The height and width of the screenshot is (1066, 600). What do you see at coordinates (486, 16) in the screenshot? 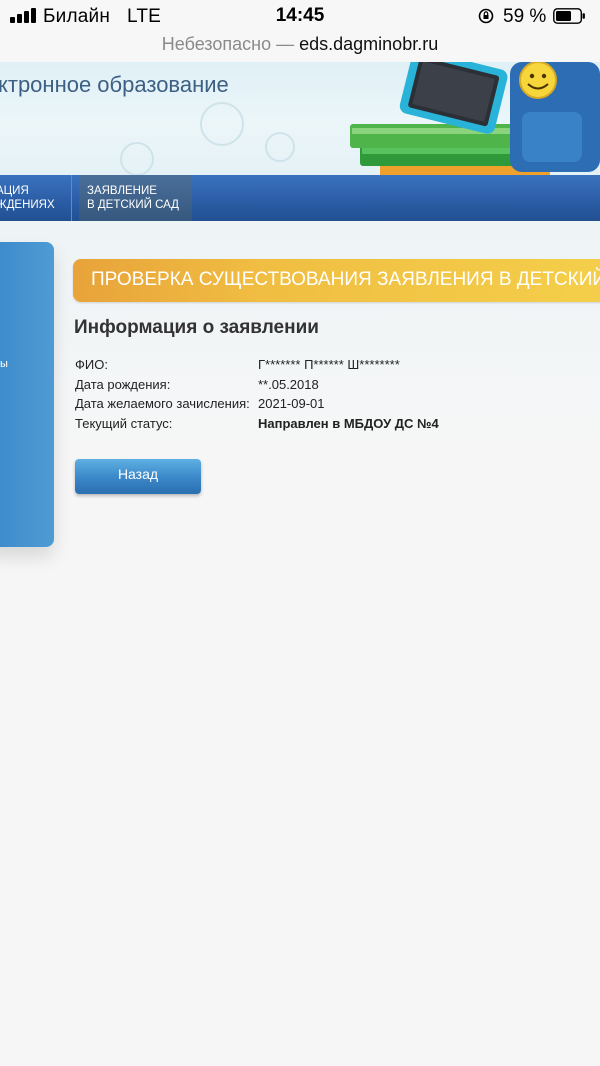
I see `orientation-lock-icon` at bounding box center [486, 16].